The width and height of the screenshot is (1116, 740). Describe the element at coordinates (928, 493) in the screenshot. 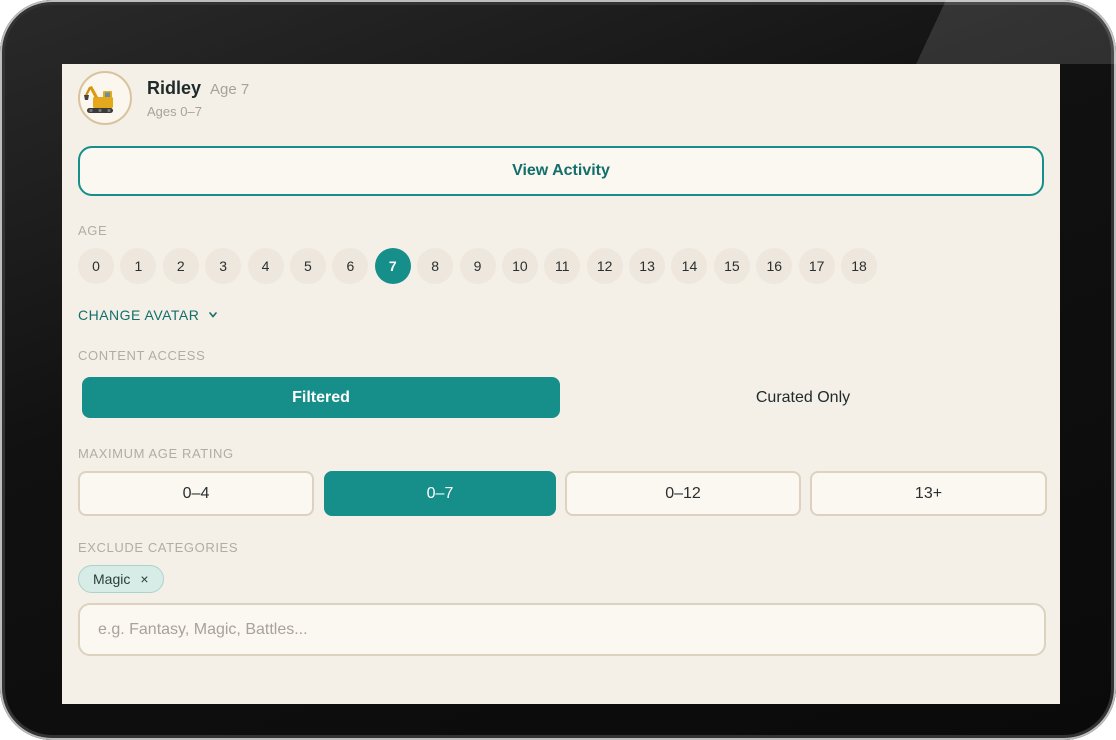

I see `rating-option-13-plus: 13+` at that location.